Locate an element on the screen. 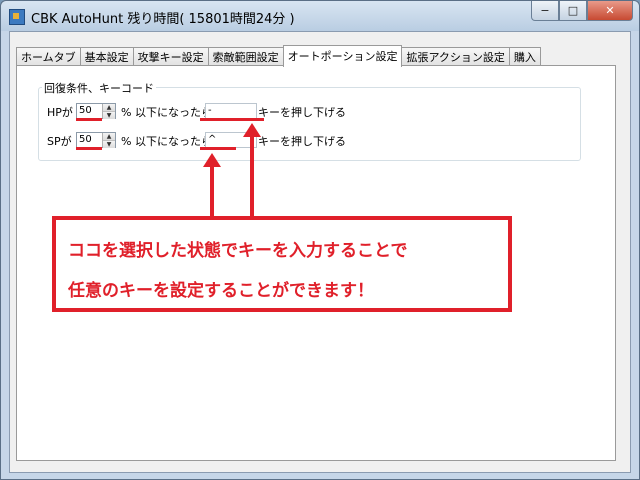  close-button: ✕ is located at coordinates (610, 11).